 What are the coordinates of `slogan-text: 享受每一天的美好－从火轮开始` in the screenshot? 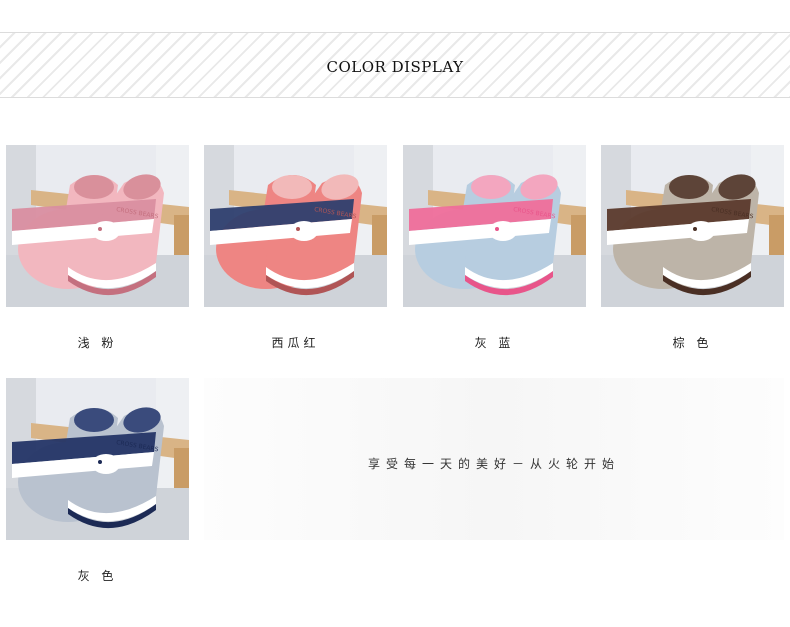 It's located at (493, 464).